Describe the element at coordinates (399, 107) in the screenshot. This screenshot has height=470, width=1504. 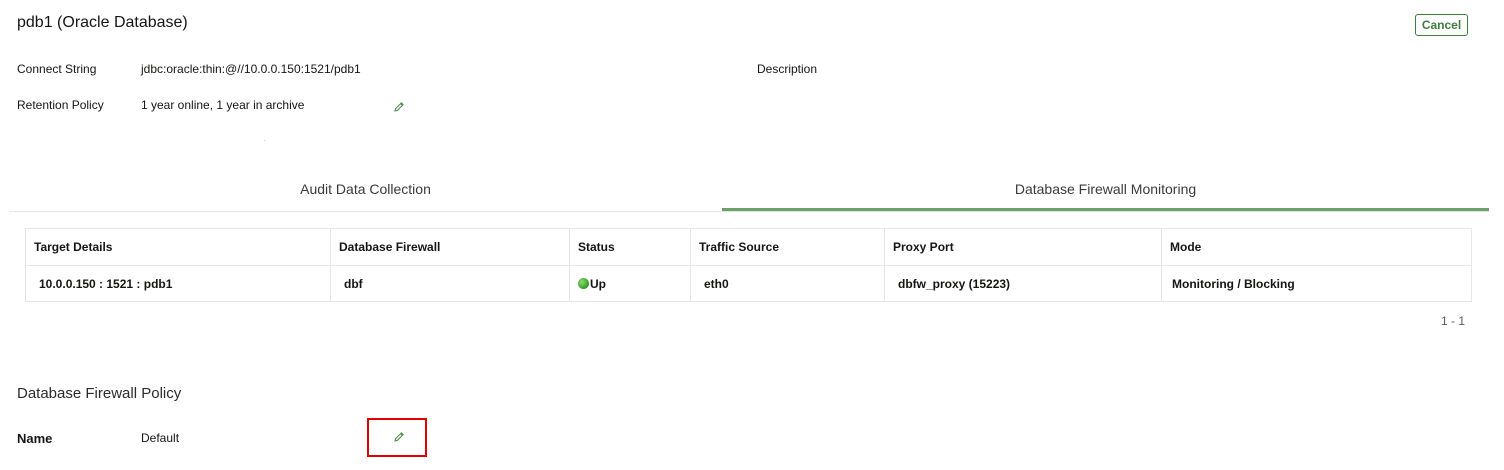
I see `edit-retention-pencil-icon` at that location.